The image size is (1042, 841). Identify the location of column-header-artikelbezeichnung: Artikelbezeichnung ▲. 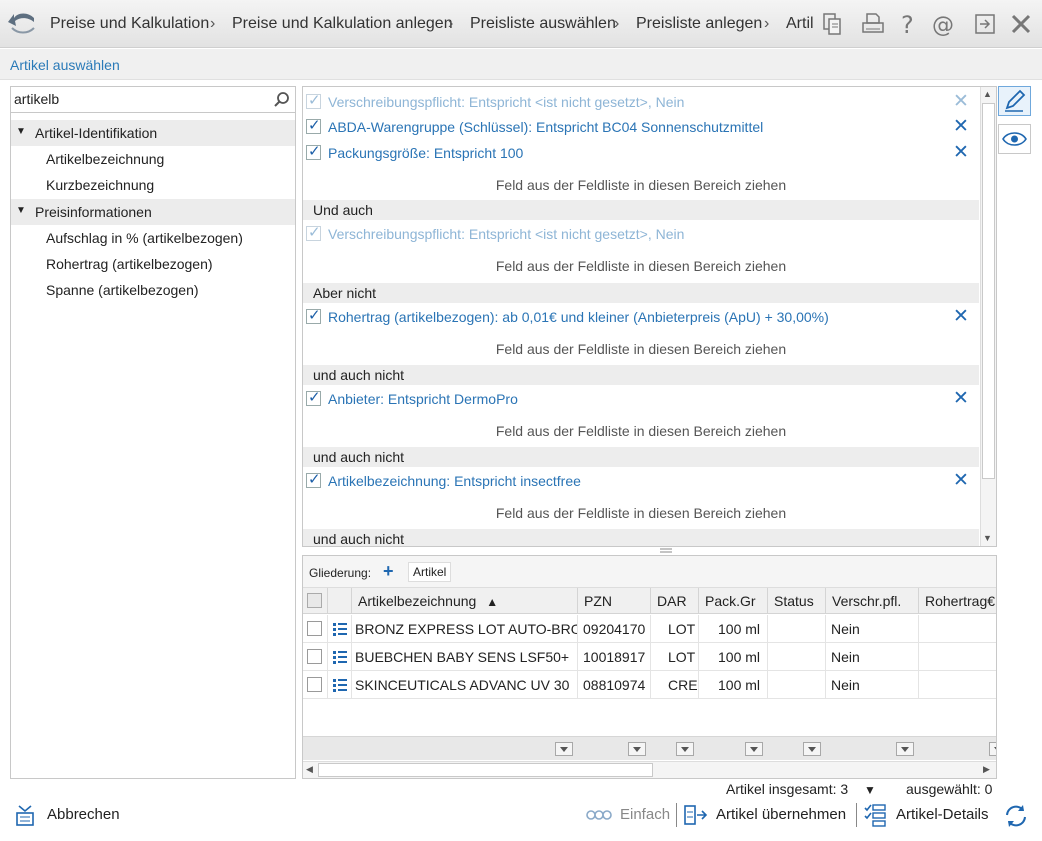
(465, 601).